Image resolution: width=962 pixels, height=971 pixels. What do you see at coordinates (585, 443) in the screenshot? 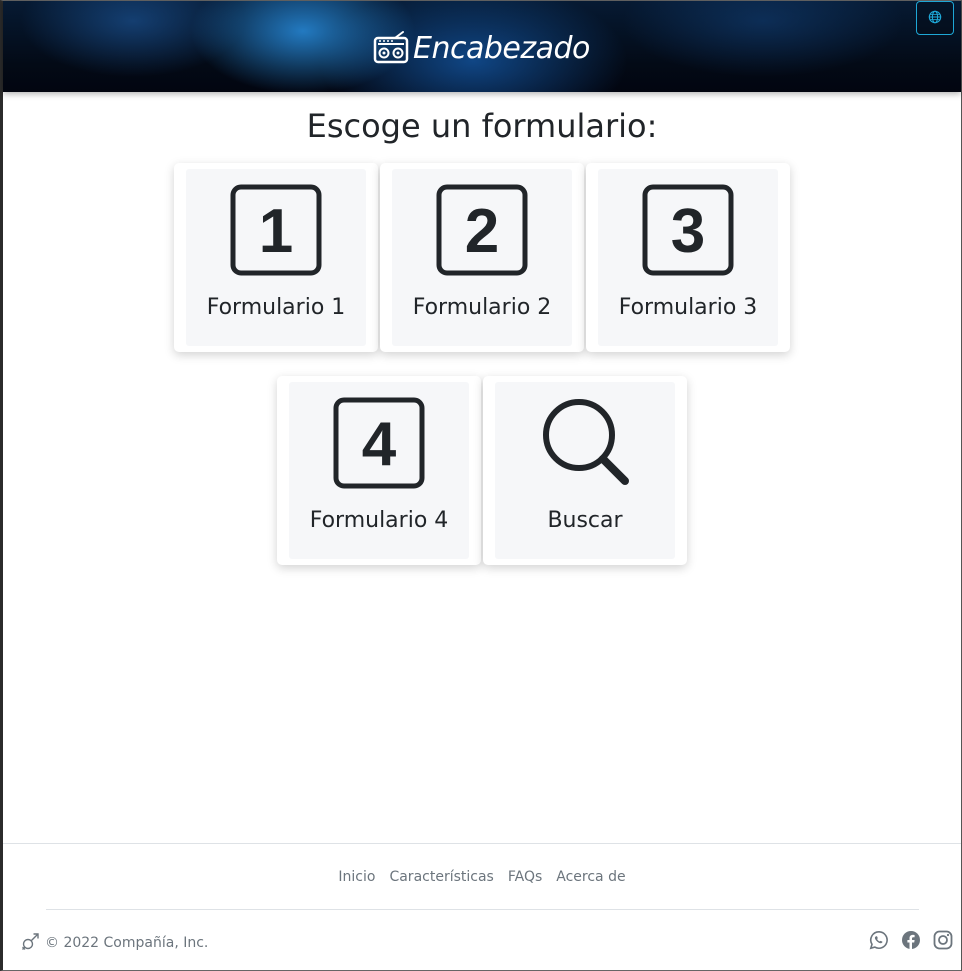
I see `search-icon` at bounding box center [585, 443].